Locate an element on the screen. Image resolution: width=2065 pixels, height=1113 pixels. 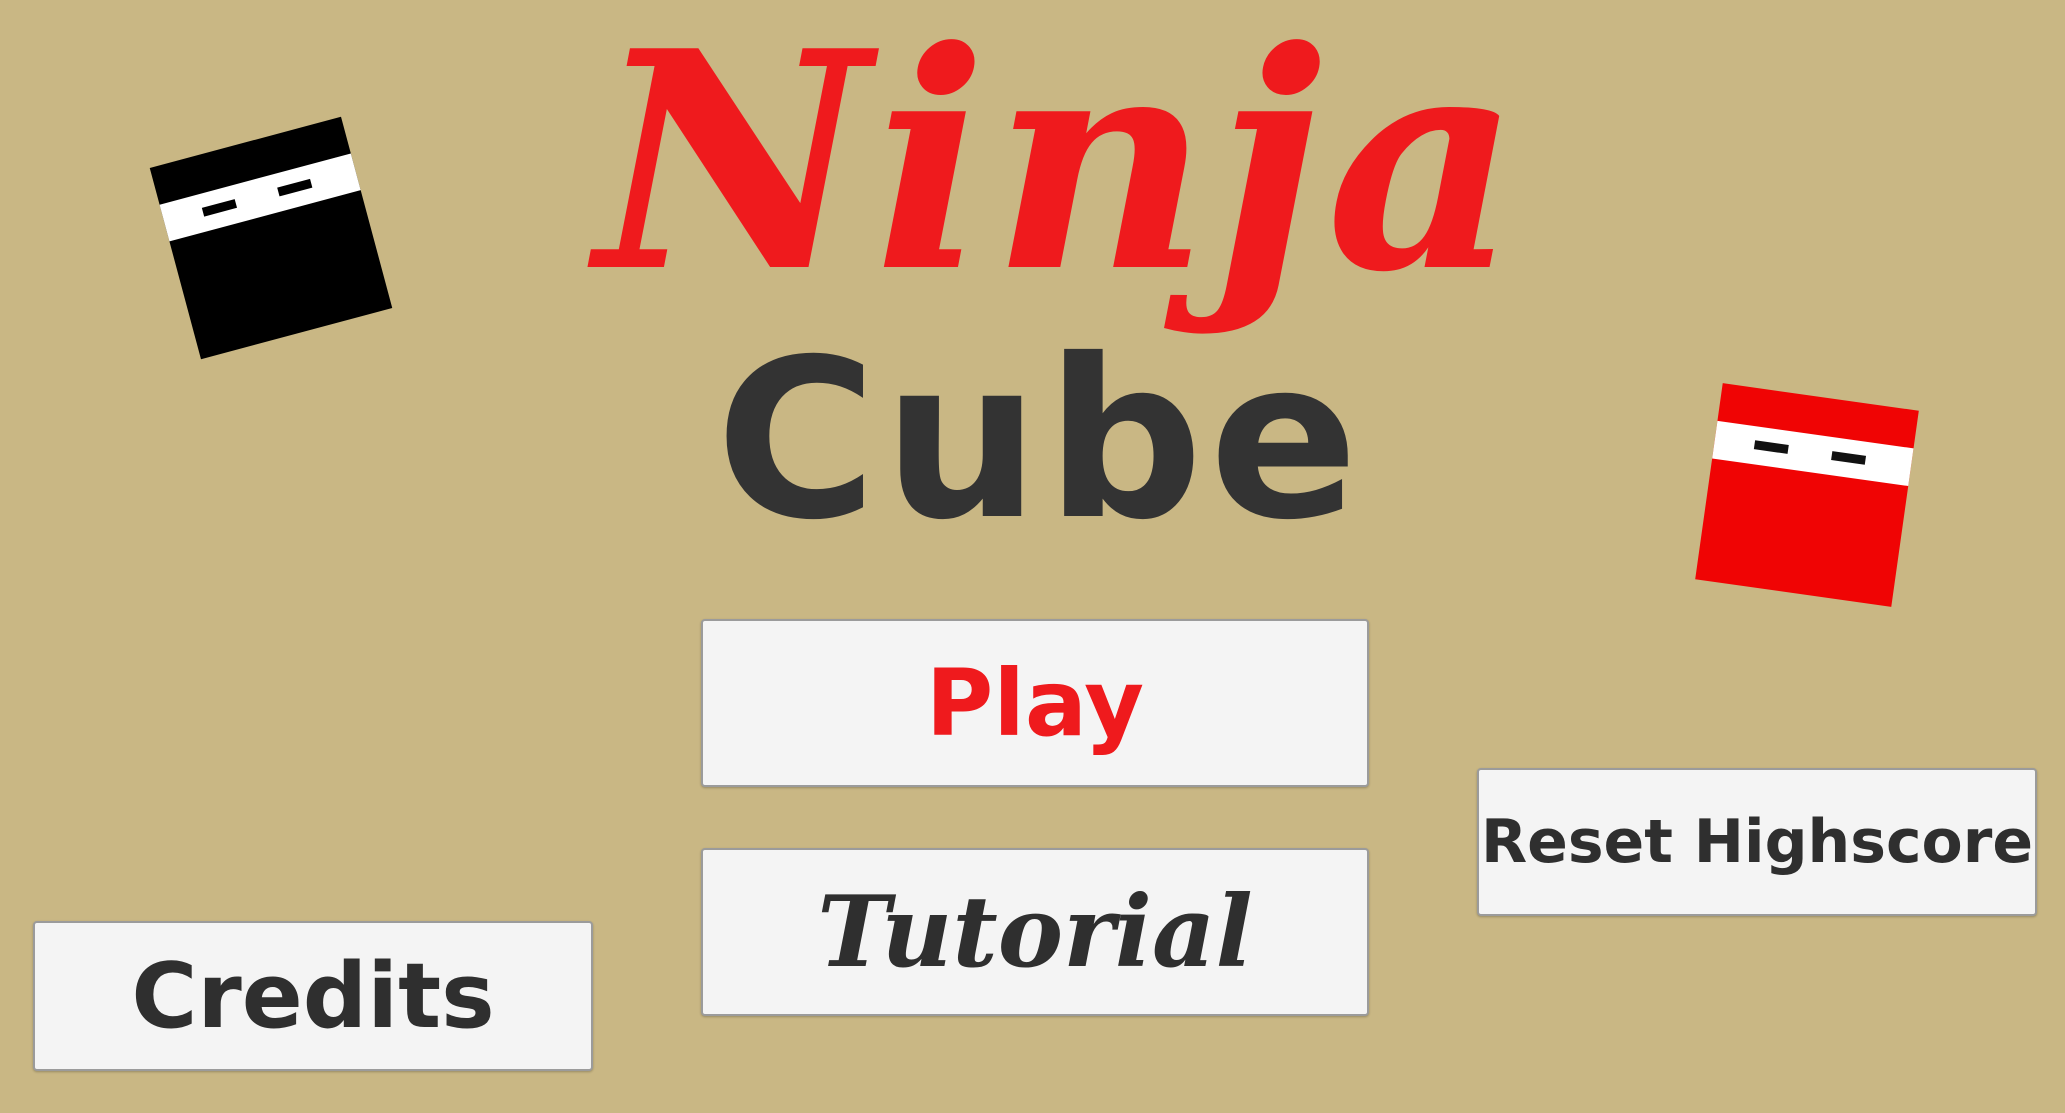
play-button: Play is located at coordinates (1035, 703).